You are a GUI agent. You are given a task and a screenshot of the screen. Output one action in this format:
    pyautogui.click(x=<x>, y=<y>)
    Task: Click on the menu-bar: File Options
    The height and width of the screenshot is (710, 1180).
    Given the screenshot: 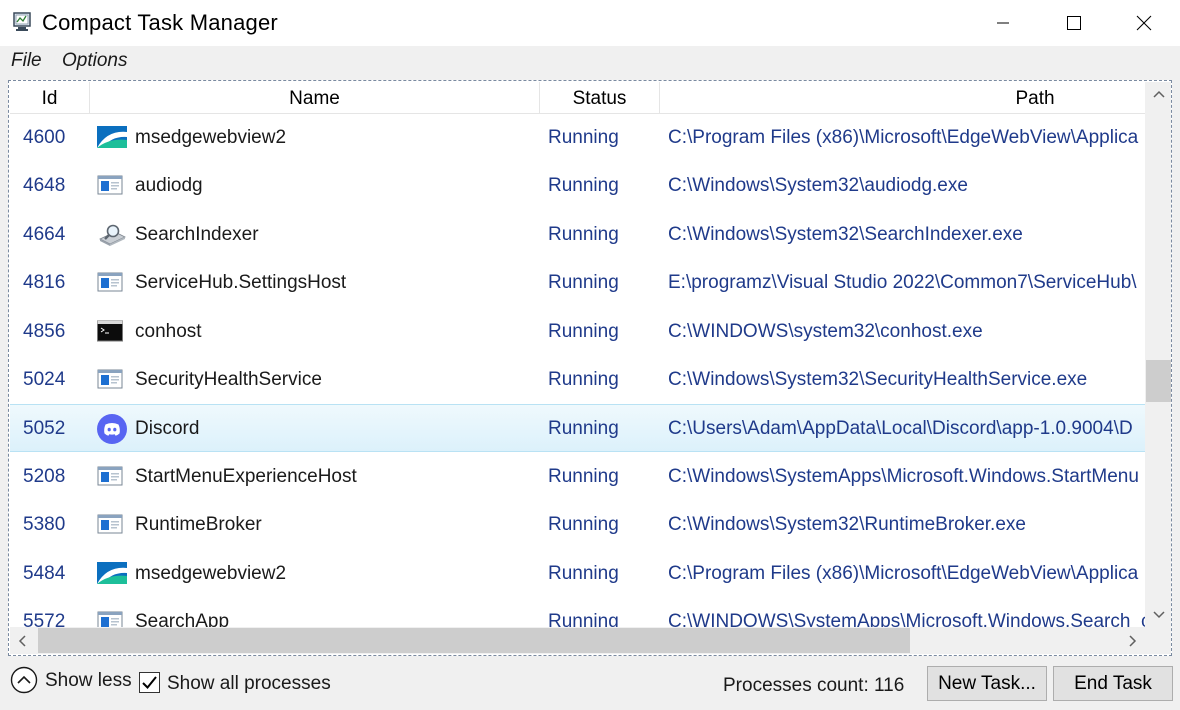 What is the action you would take?
    pyautogui.click(x=590, y=61)
    